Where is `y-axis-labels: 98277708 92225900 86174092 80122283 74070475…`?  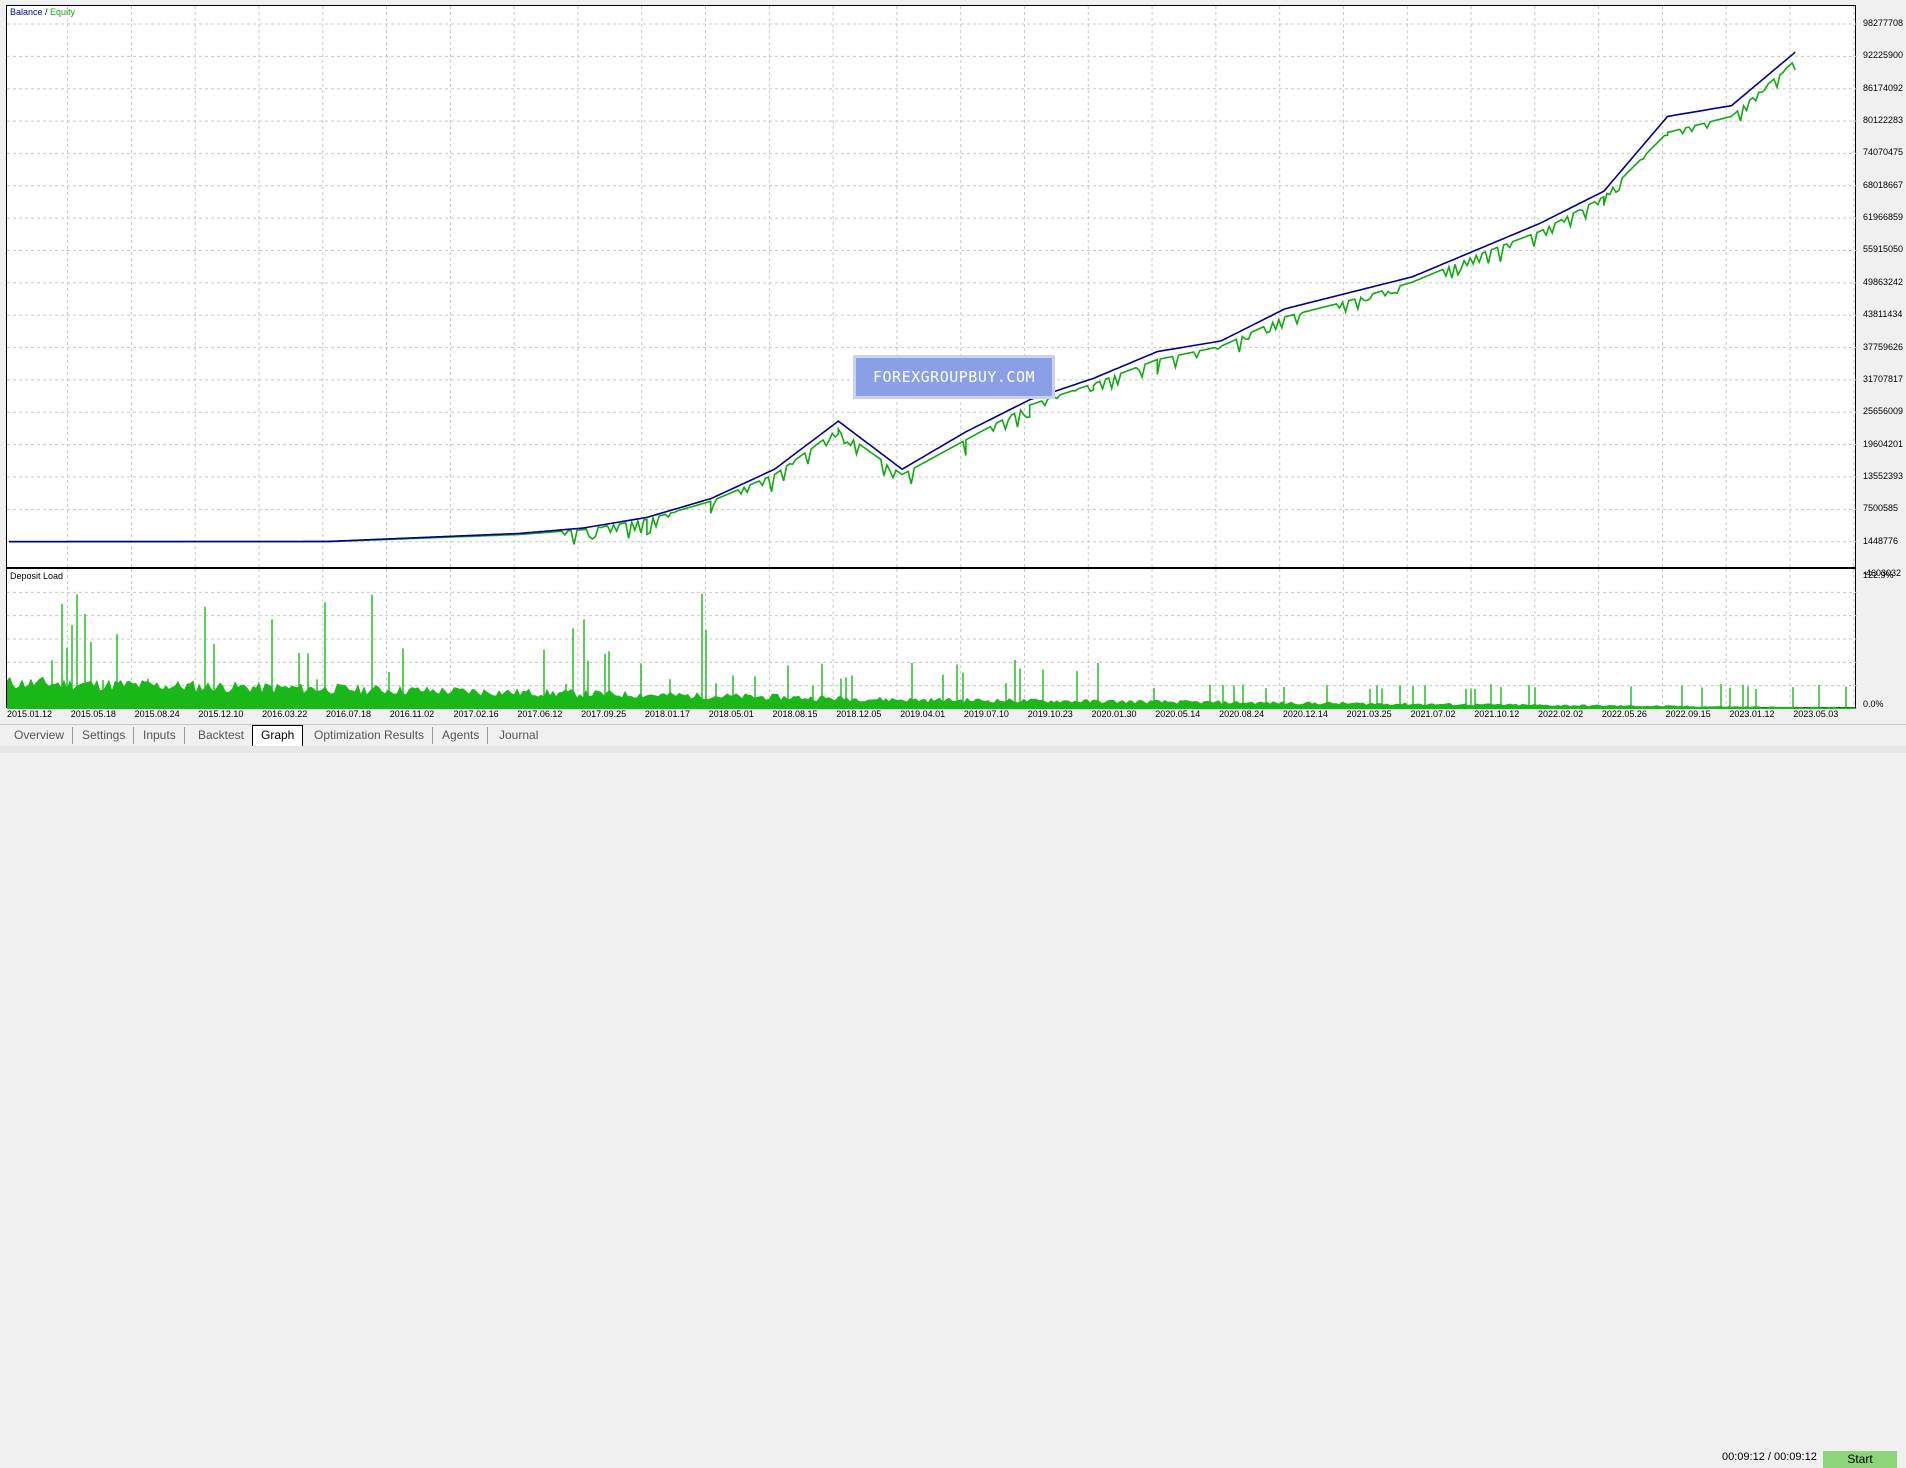 y-axis-labels: 98277708 92225900 86174092 80122283 74070475… is located at coordinates (1884, 292).